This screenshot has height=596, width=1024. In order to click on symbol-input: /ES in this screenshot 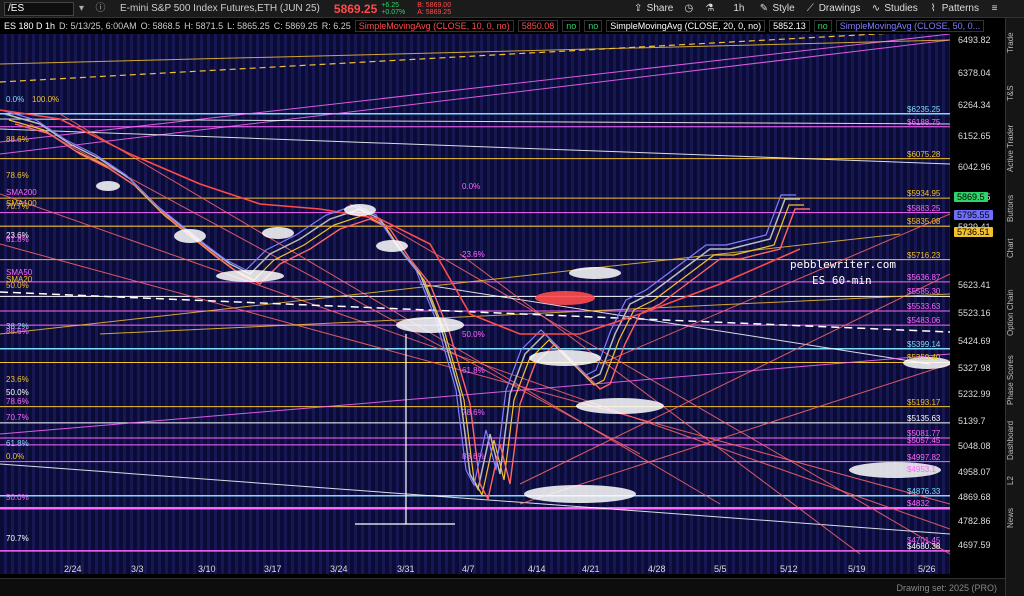, I will do `click(39, 8)`.